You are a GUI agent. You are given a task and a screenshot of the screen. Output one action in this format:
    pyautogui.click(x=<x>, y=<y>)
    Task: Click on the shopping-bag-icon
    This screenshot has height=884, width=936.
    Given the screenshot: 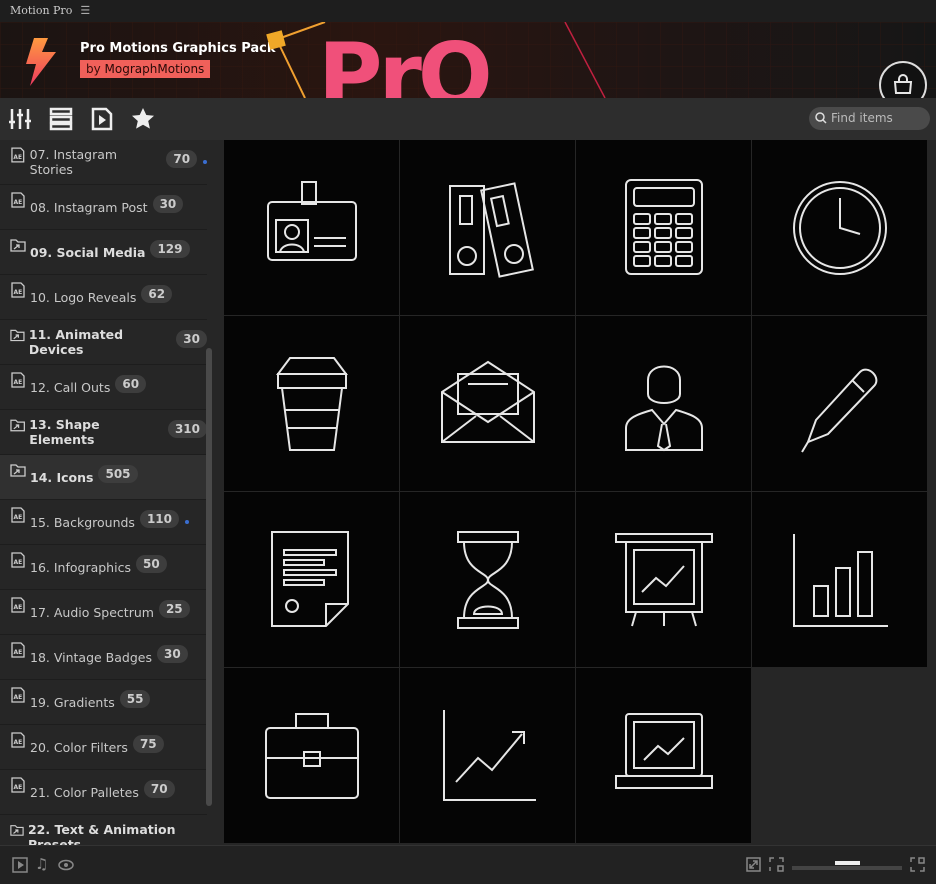 What is the action you would take?
    pyautogui.click(x=903, y=84)
    